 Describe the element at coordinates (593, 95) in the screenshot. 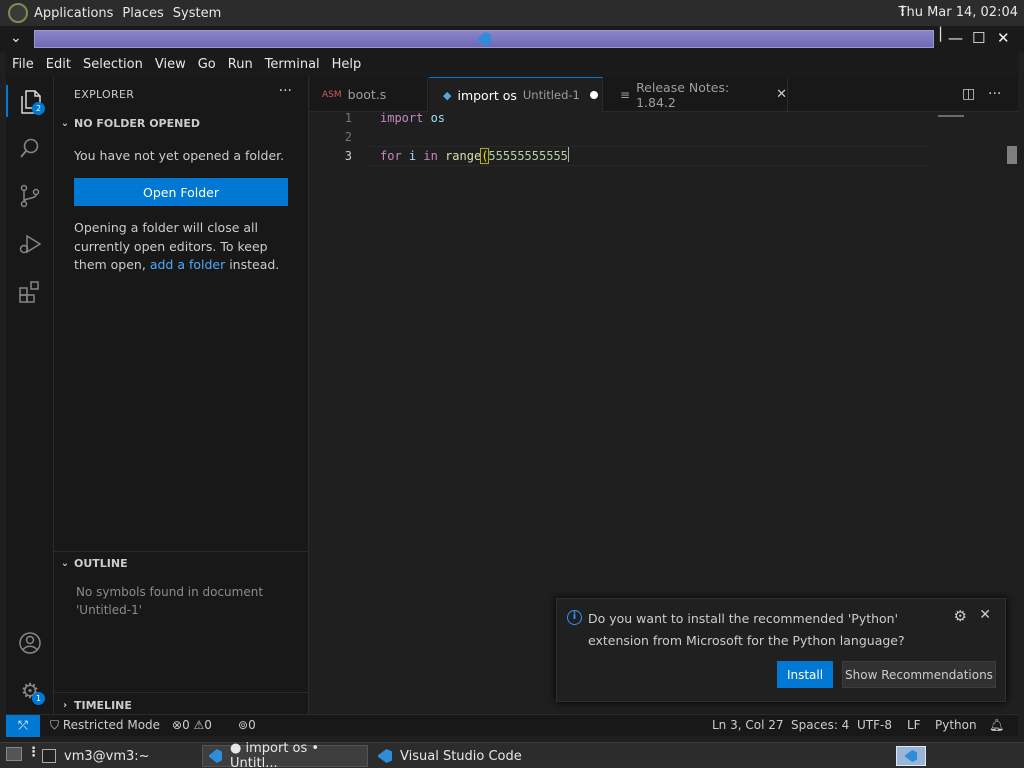

I see `dirty-indicator` at that location.